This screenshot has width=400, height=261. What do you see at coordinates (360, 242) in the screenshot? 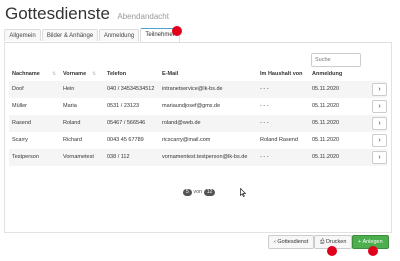
I see `plus-icon: +` at bounding box center [360, 242].